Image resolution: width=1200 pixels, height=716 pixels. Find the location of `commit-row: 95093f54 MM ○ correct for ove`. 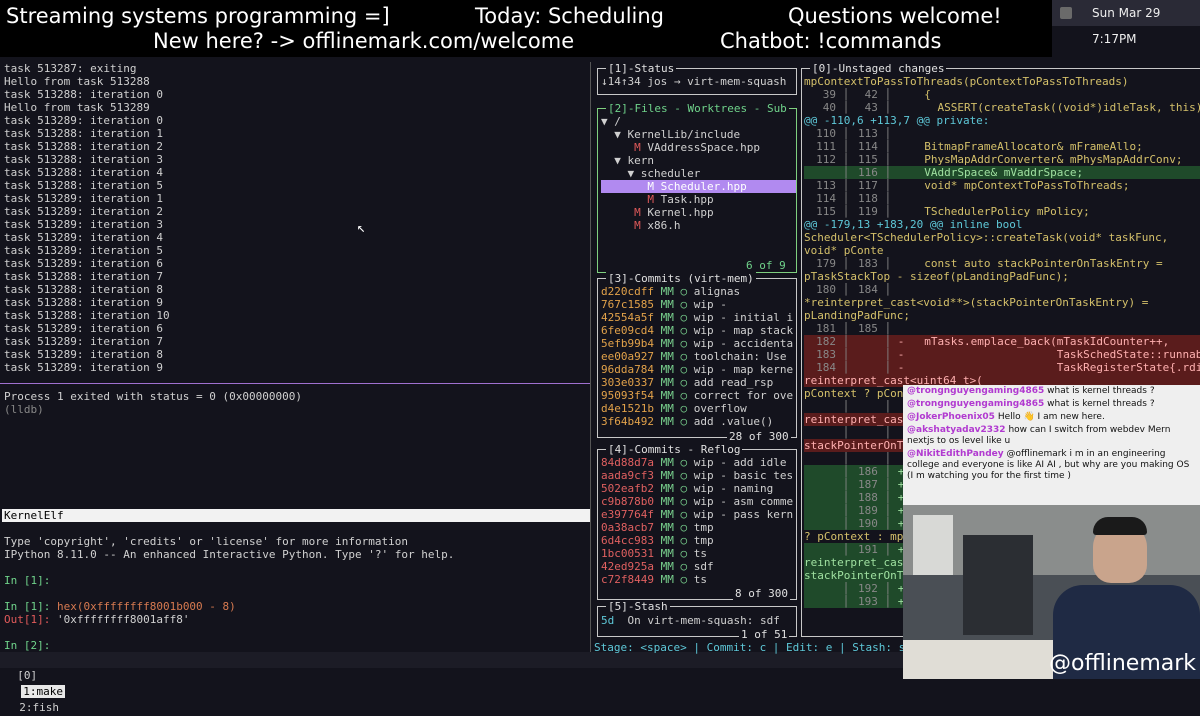

commit-row: 95093f54 MM ○ correct for ove is located at coordinates (698, 395).